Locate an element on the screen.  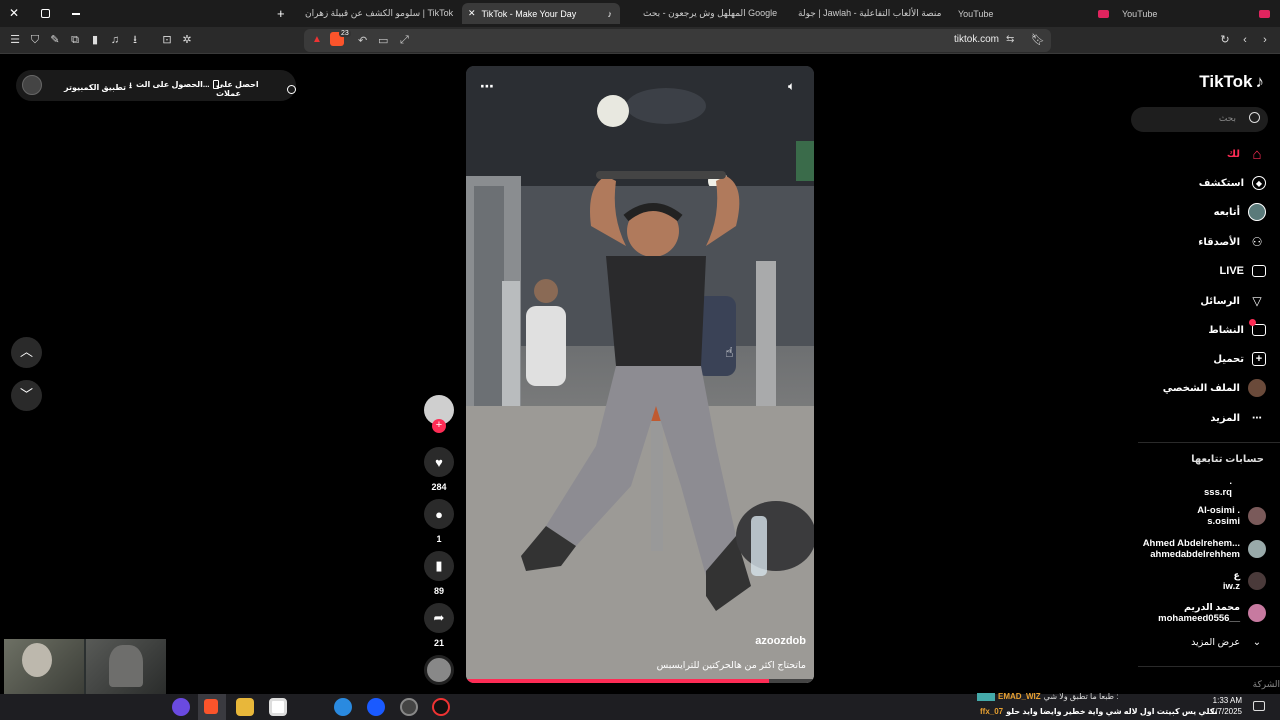
tiktok-note-icon: ♪ is located at coordinates (1260, 81).